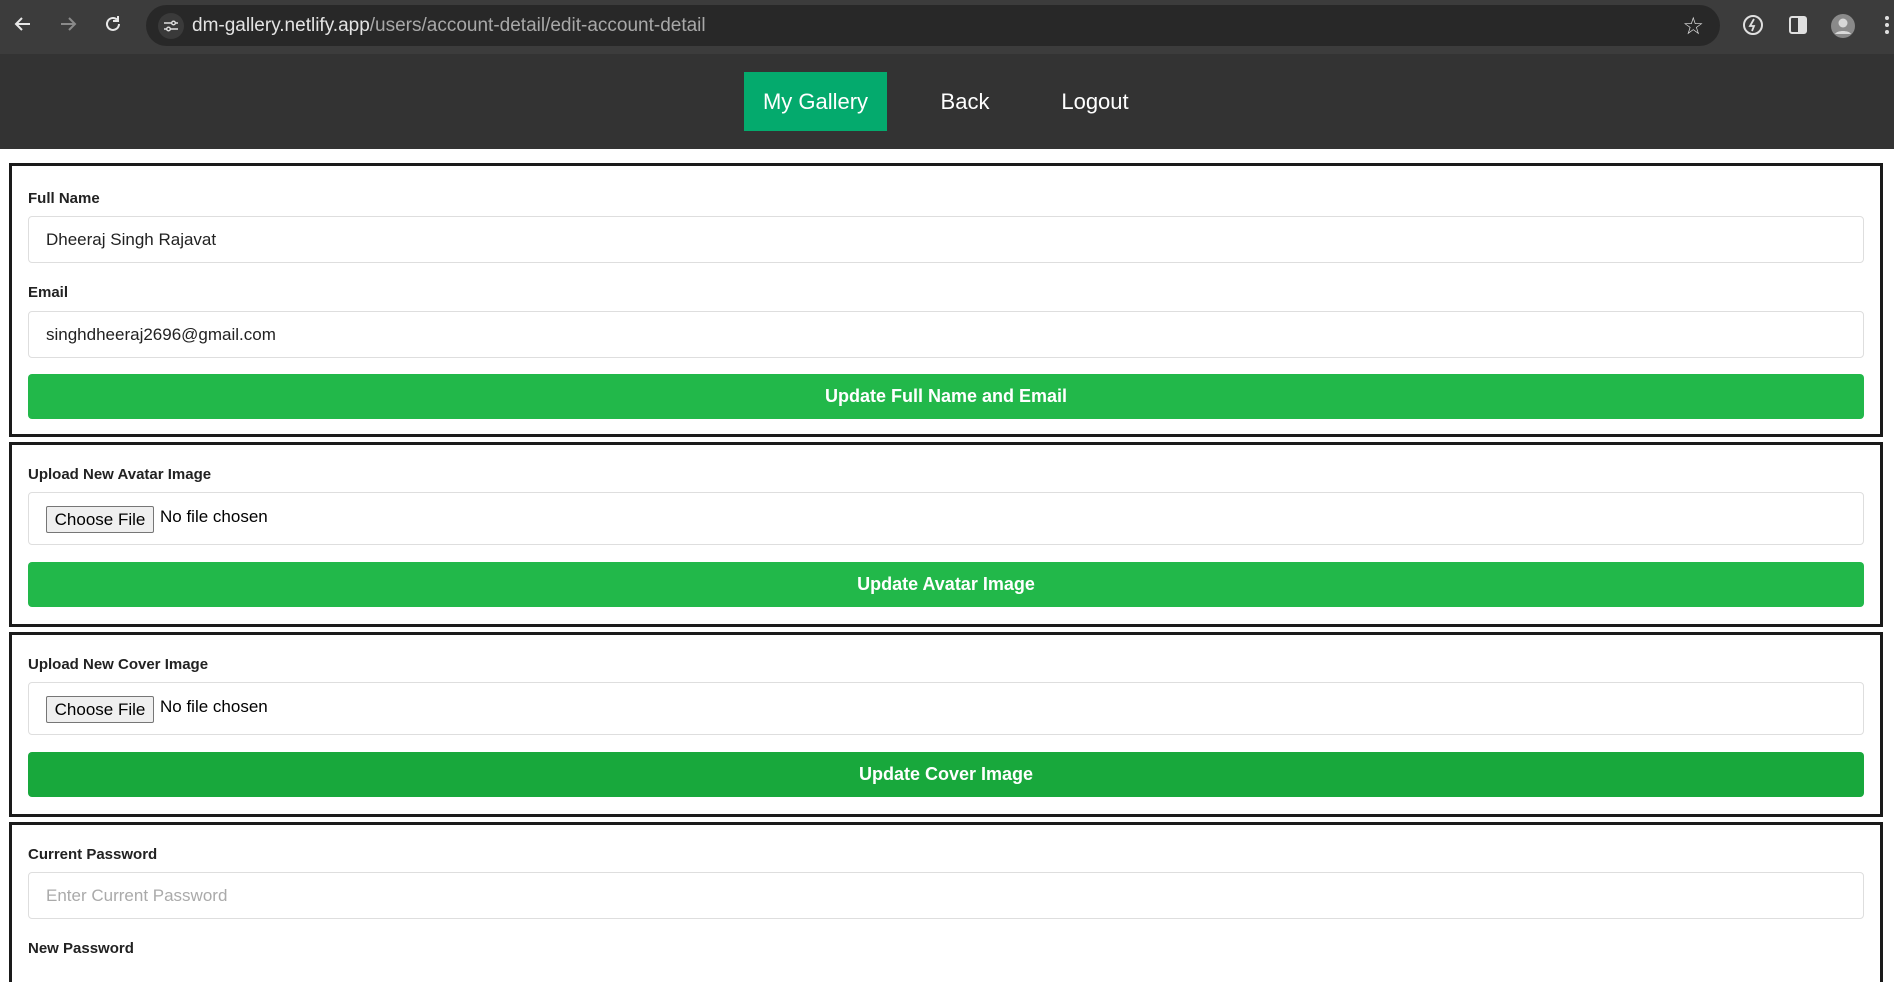  What do you see at coordinates (81, 948) in the screenshot?
I see `new-password-label: New Password` at bounding box center [81, 948].